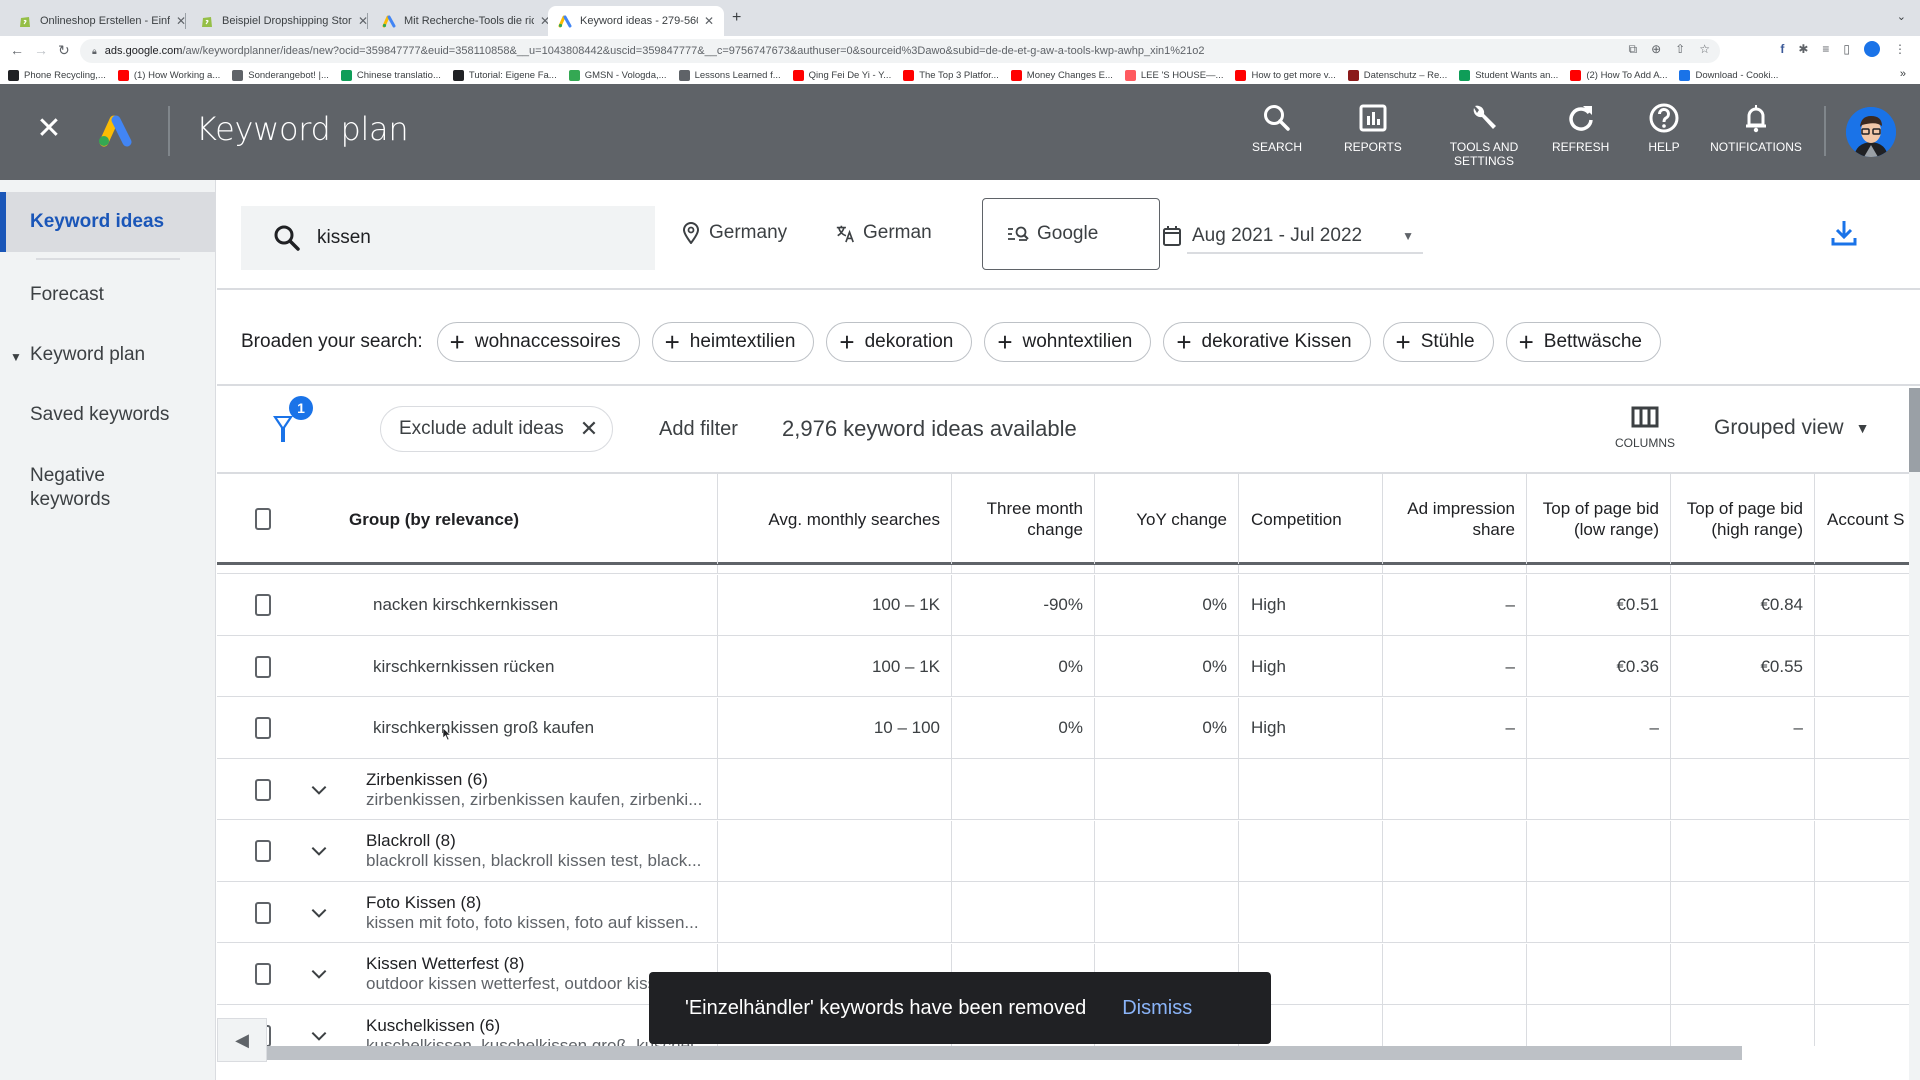  Describe the element at coordinates (1872, 49) in the screenshot. I see `profile-avatar` at that location.